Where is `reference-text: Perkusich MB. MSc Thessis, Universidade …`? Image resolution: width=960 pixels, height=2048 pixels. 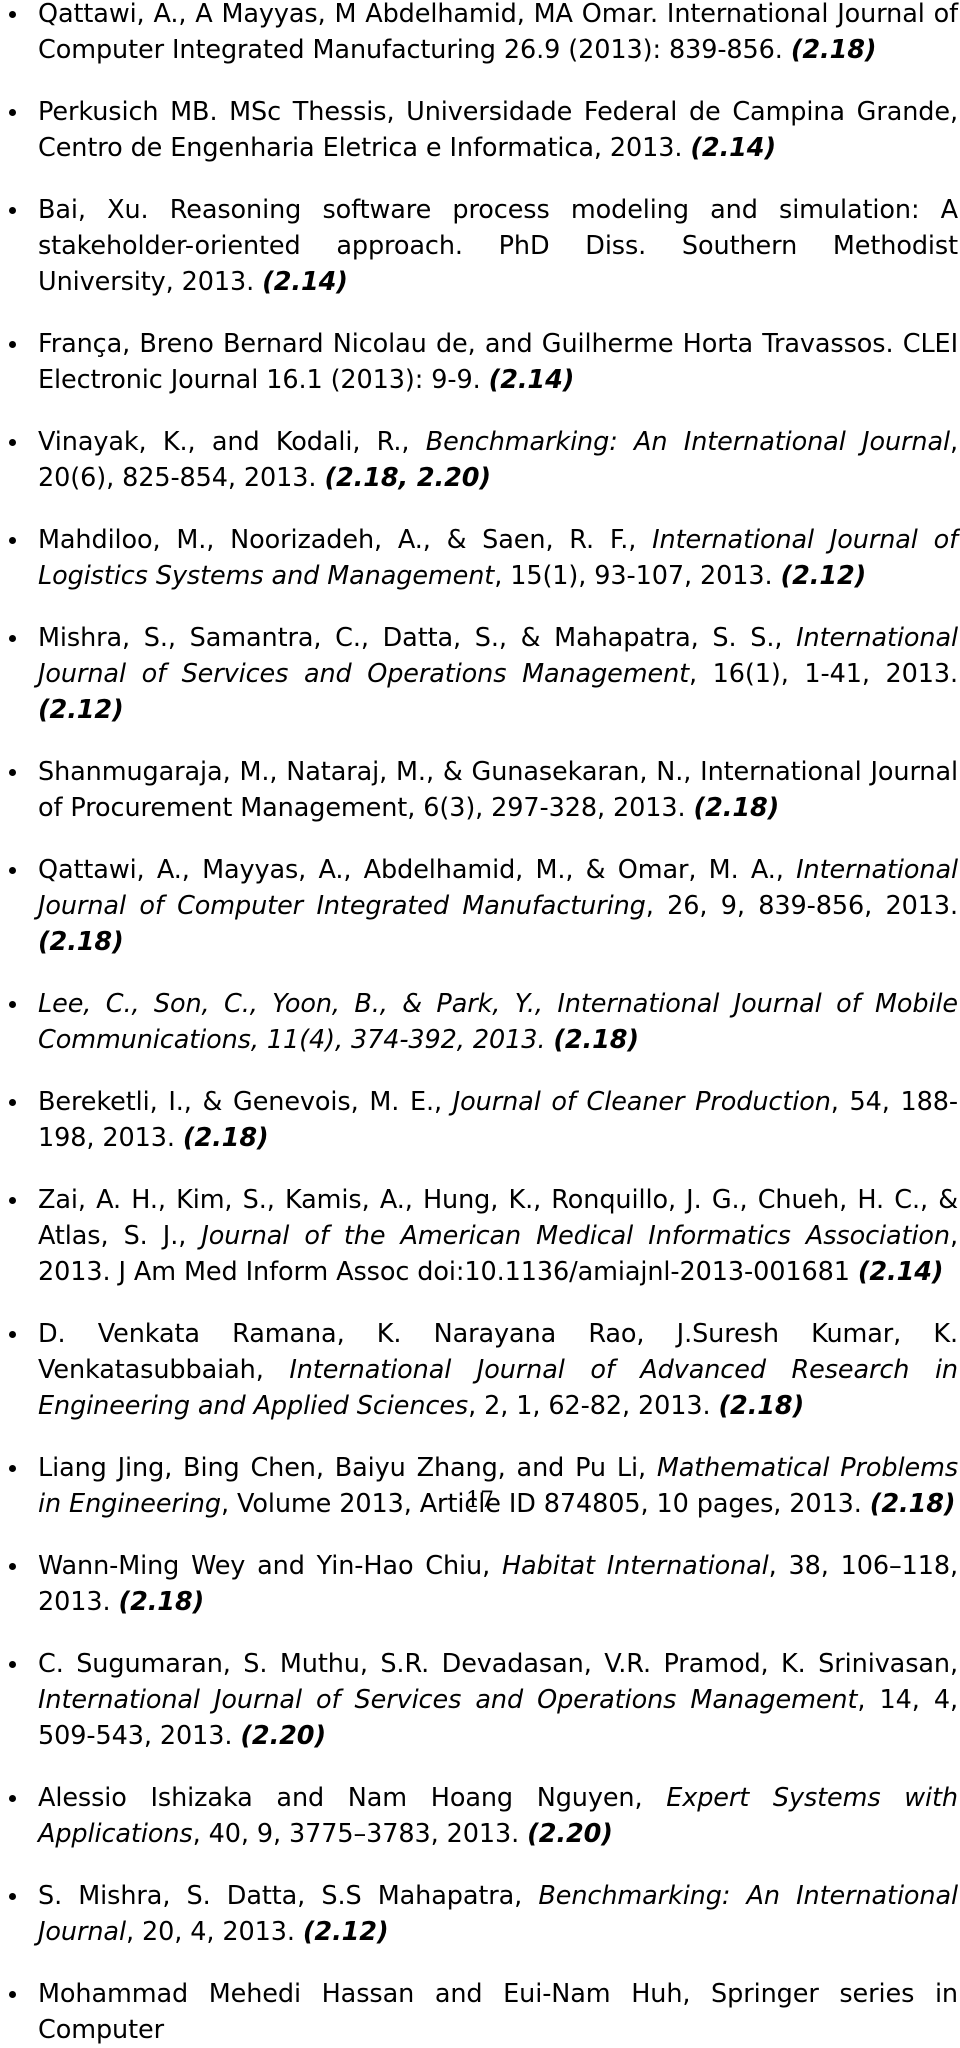 reference-text: Perkusich MB. MSc Thessis, Universidade … is located at coordinates (498, 130).